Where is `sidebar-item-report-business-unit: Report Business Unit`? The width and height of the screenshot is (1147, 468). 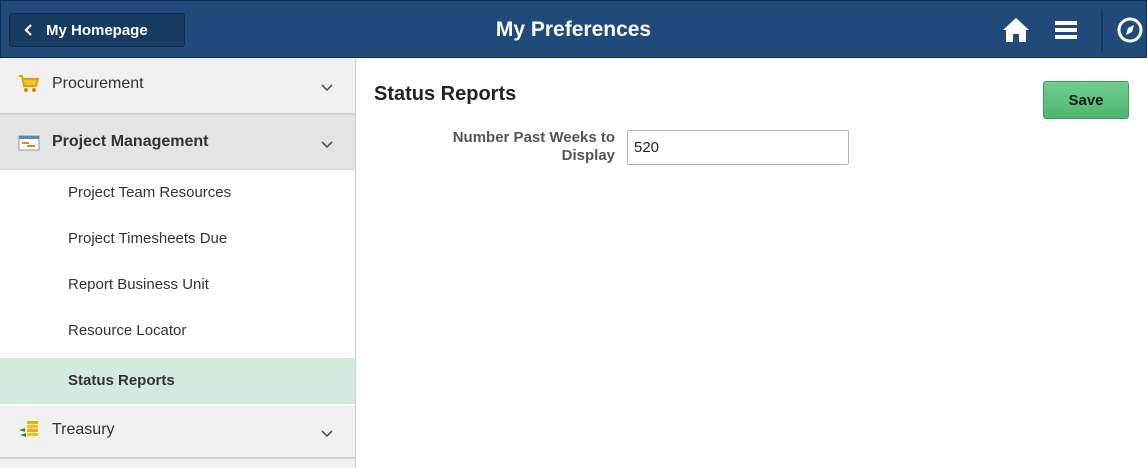 sidebar-item-report-business-unit: Report Business Unit is located at coordinates (177, 285).